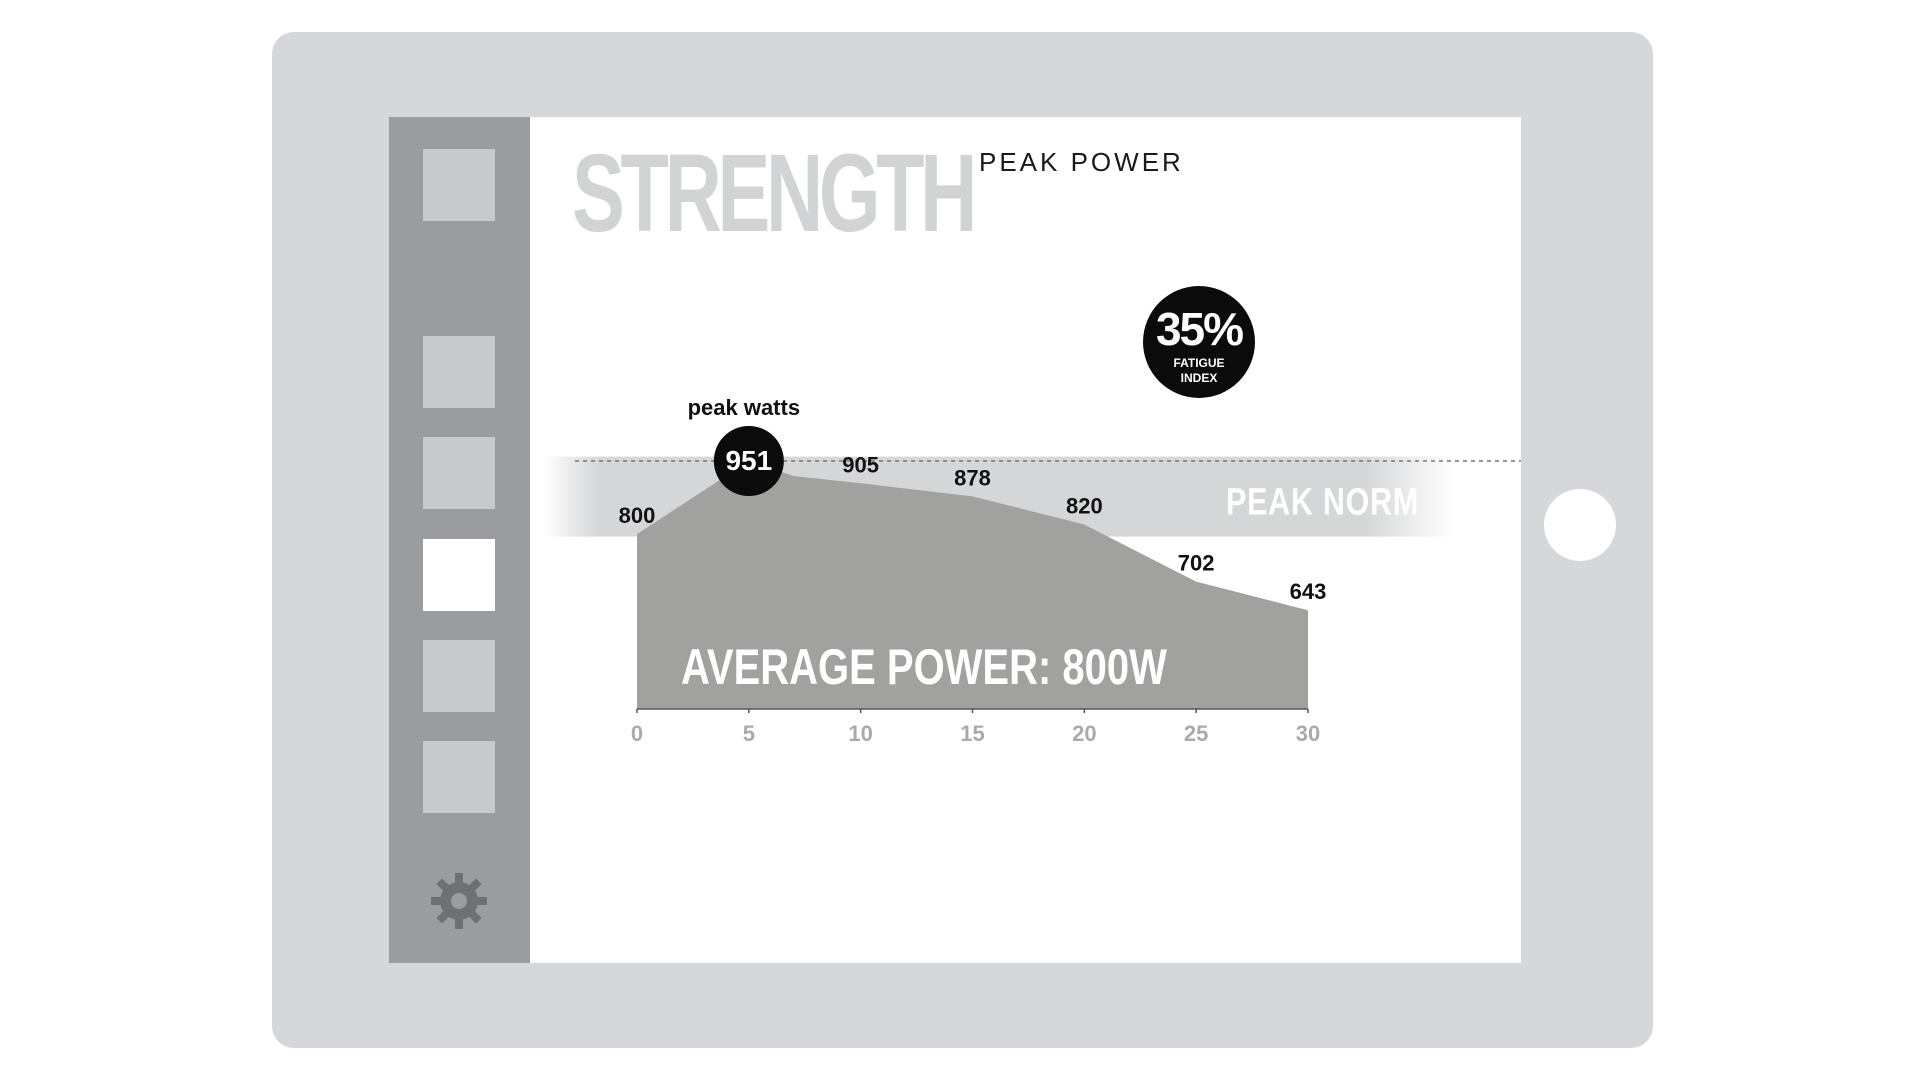 The image size is (1920, 1080). Describe the element at coordinates (1199, 370) in the screenshot. I see `fatigue-label: FATIGUE INDEX` at that location.